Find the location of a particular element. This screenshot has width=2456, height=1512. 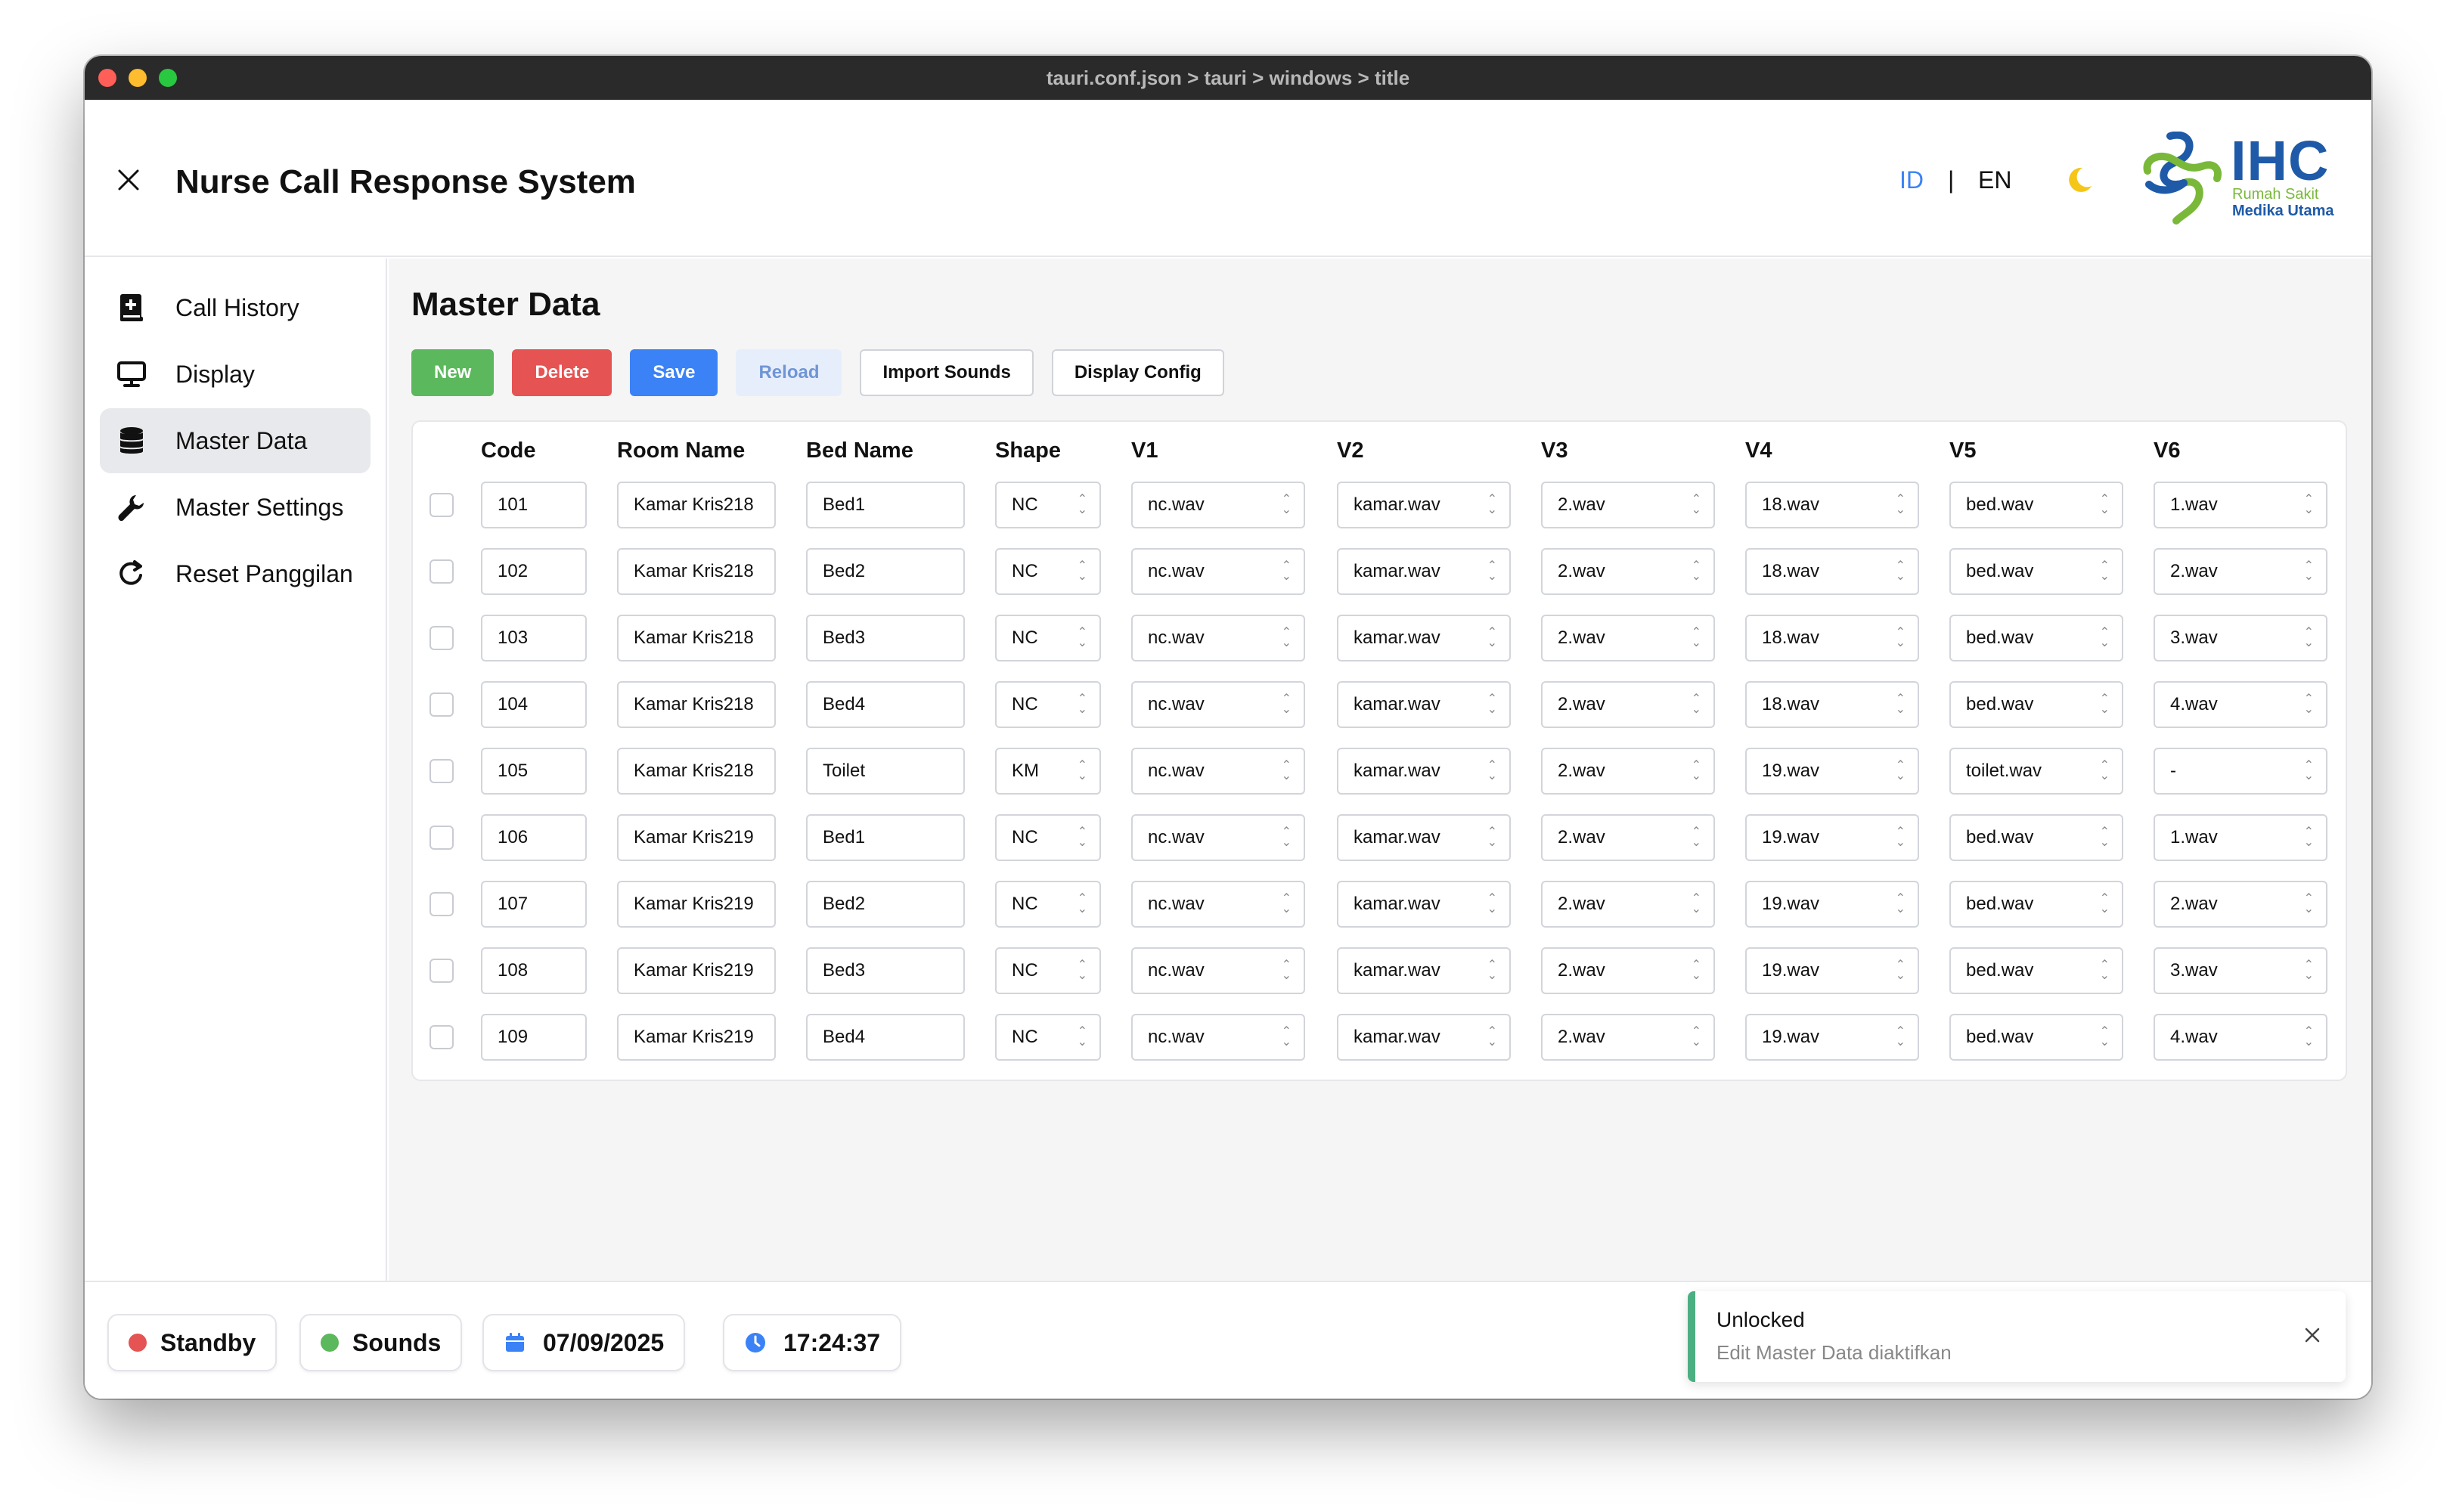

code-input: 101 is located at coordinates (534, 505).